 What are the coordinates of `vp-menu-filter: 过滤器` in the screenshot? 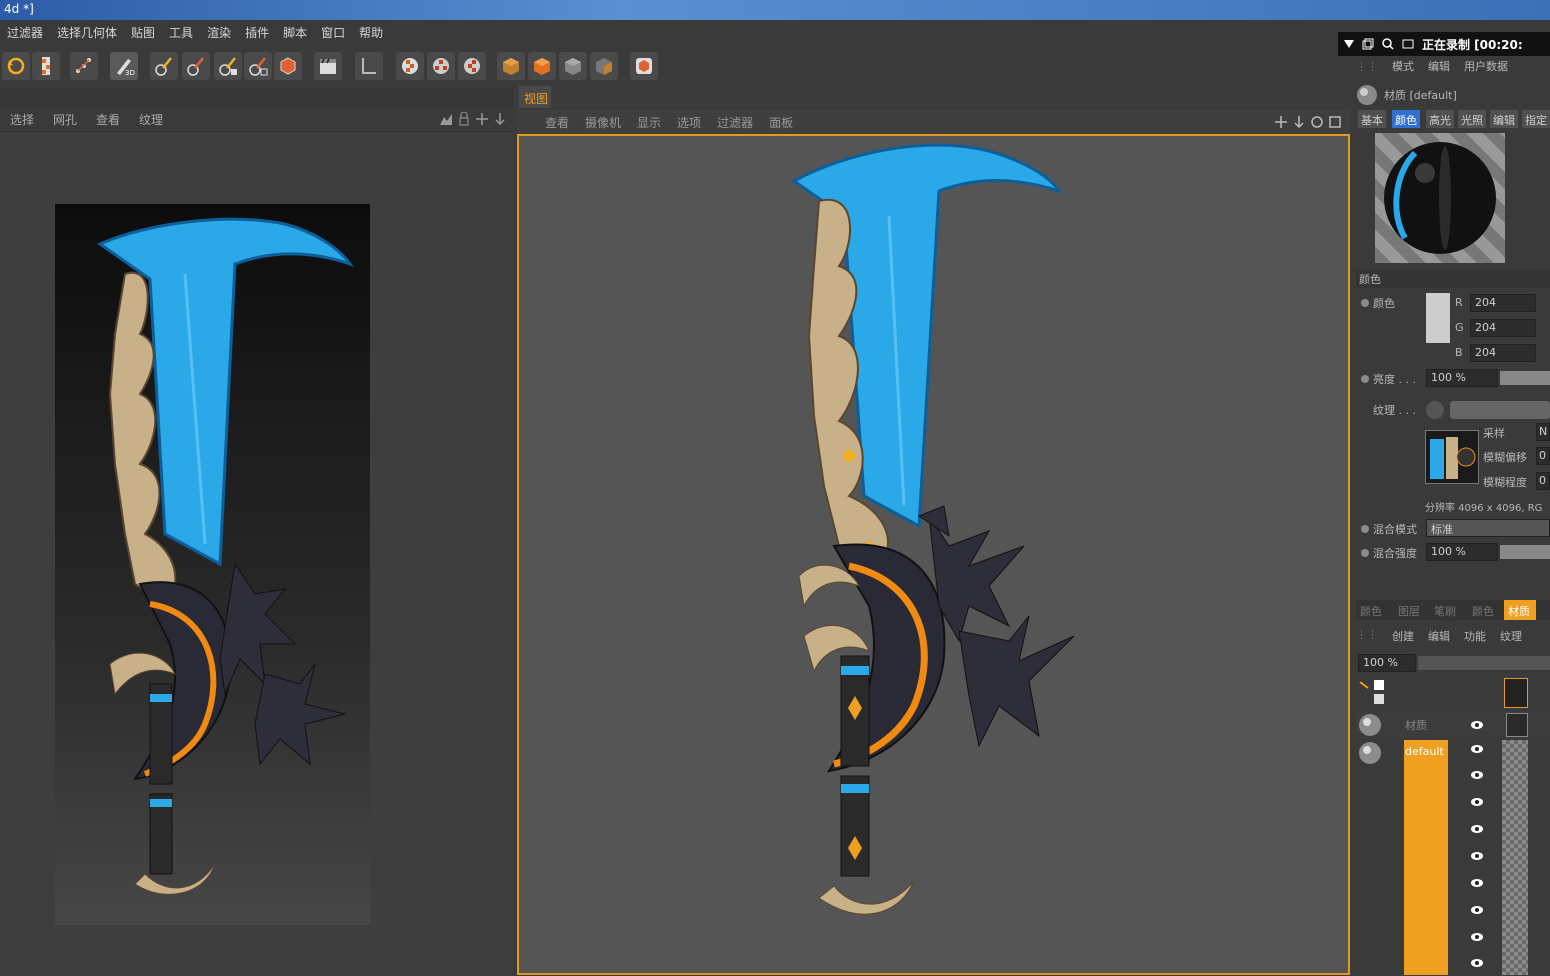 It's located at (735, 122).